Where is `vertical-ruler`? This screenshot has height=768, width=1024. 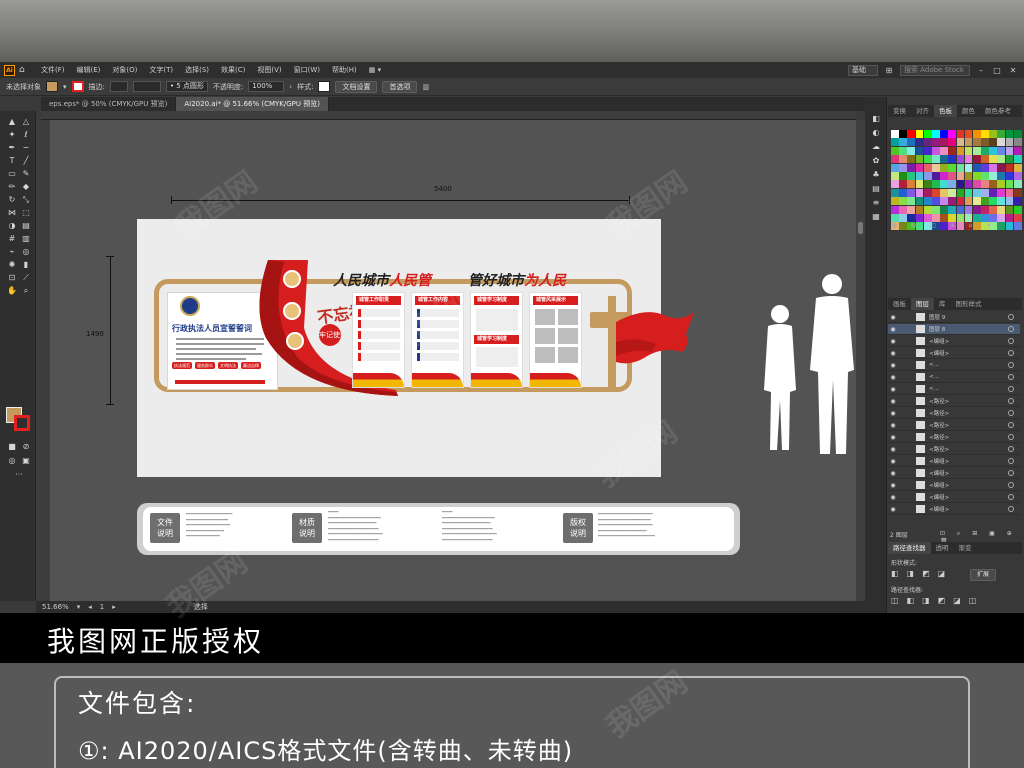 vertical-ruler is located at coordinates (43, 360).